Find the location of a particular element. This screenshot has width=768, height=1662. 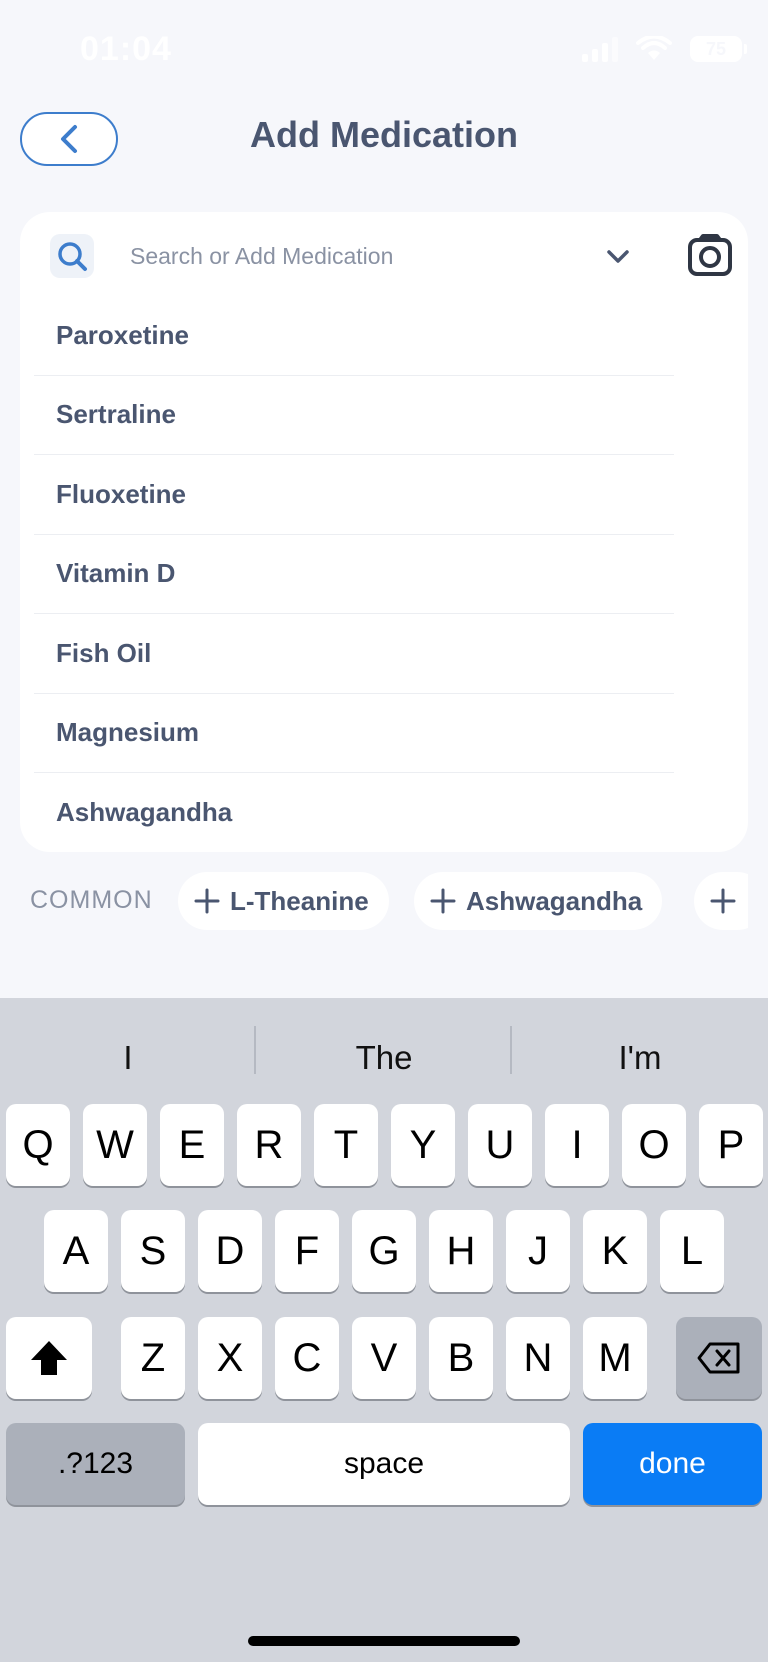

search-icon-container is located at coordinates (72, 256).